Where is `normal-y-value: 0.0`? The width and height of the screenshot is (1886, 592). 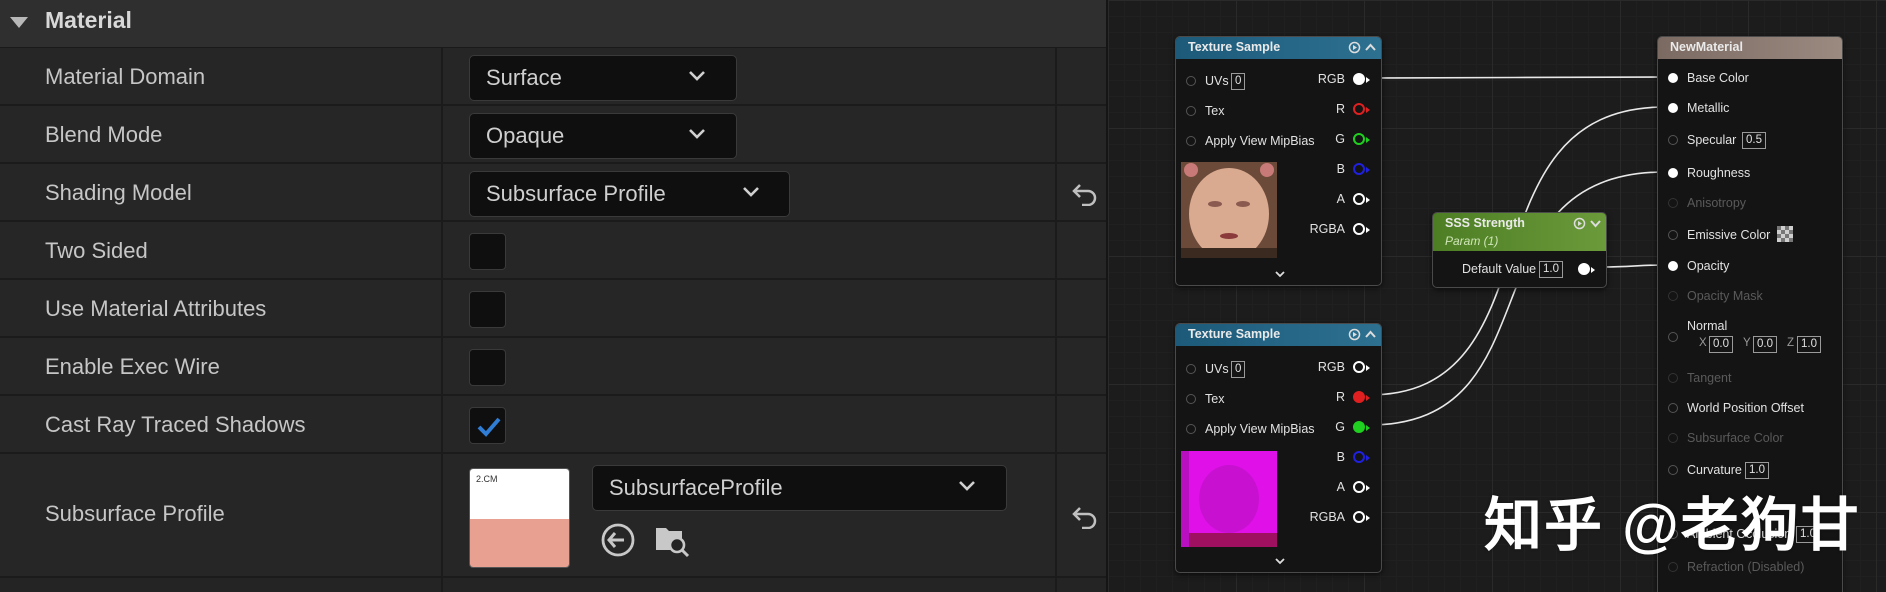
normal-y-value: 0.0 is located at coordinates (1765, 344).